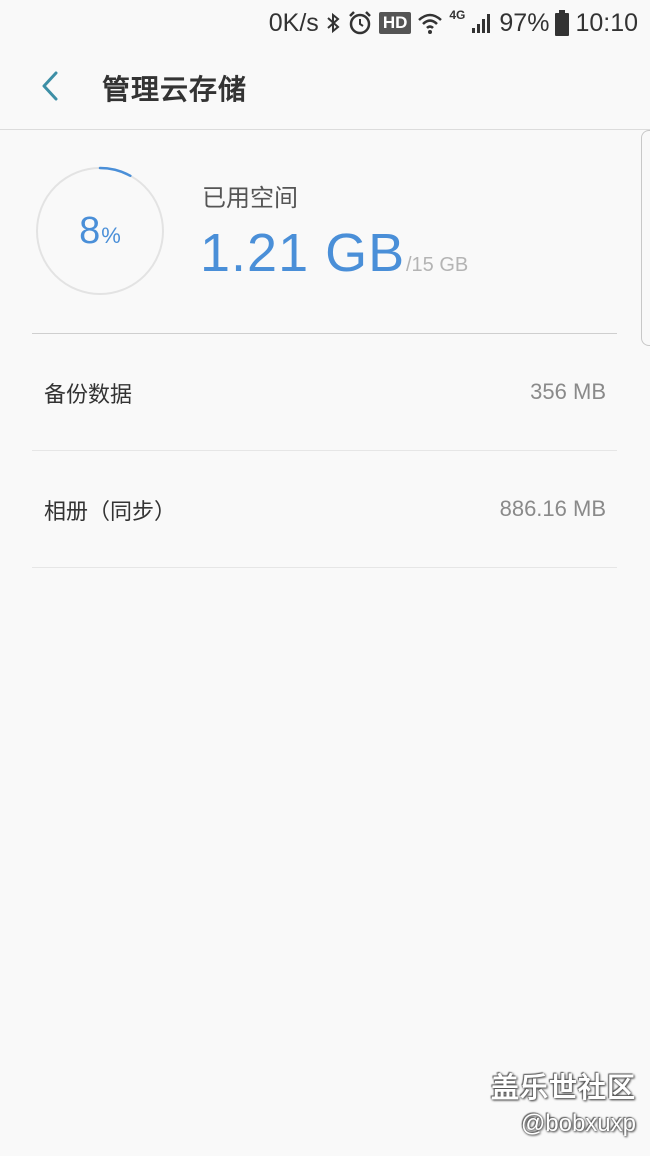 Image resolution: width=650 pixels, height=1156 pixels. What do you see at coordinates (524, 22) in the screenshot?
I see `battery-percent: 97%` at bounding box center [524, 22].